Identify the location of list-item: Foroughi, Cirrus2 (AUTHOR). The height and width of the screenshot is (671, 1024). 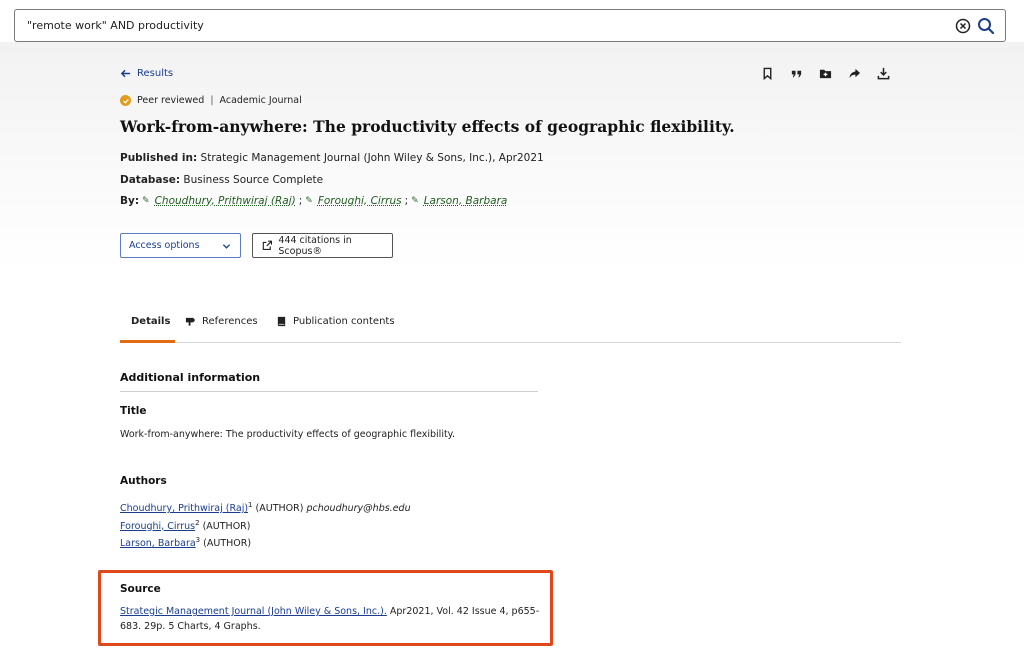
(265, 525).